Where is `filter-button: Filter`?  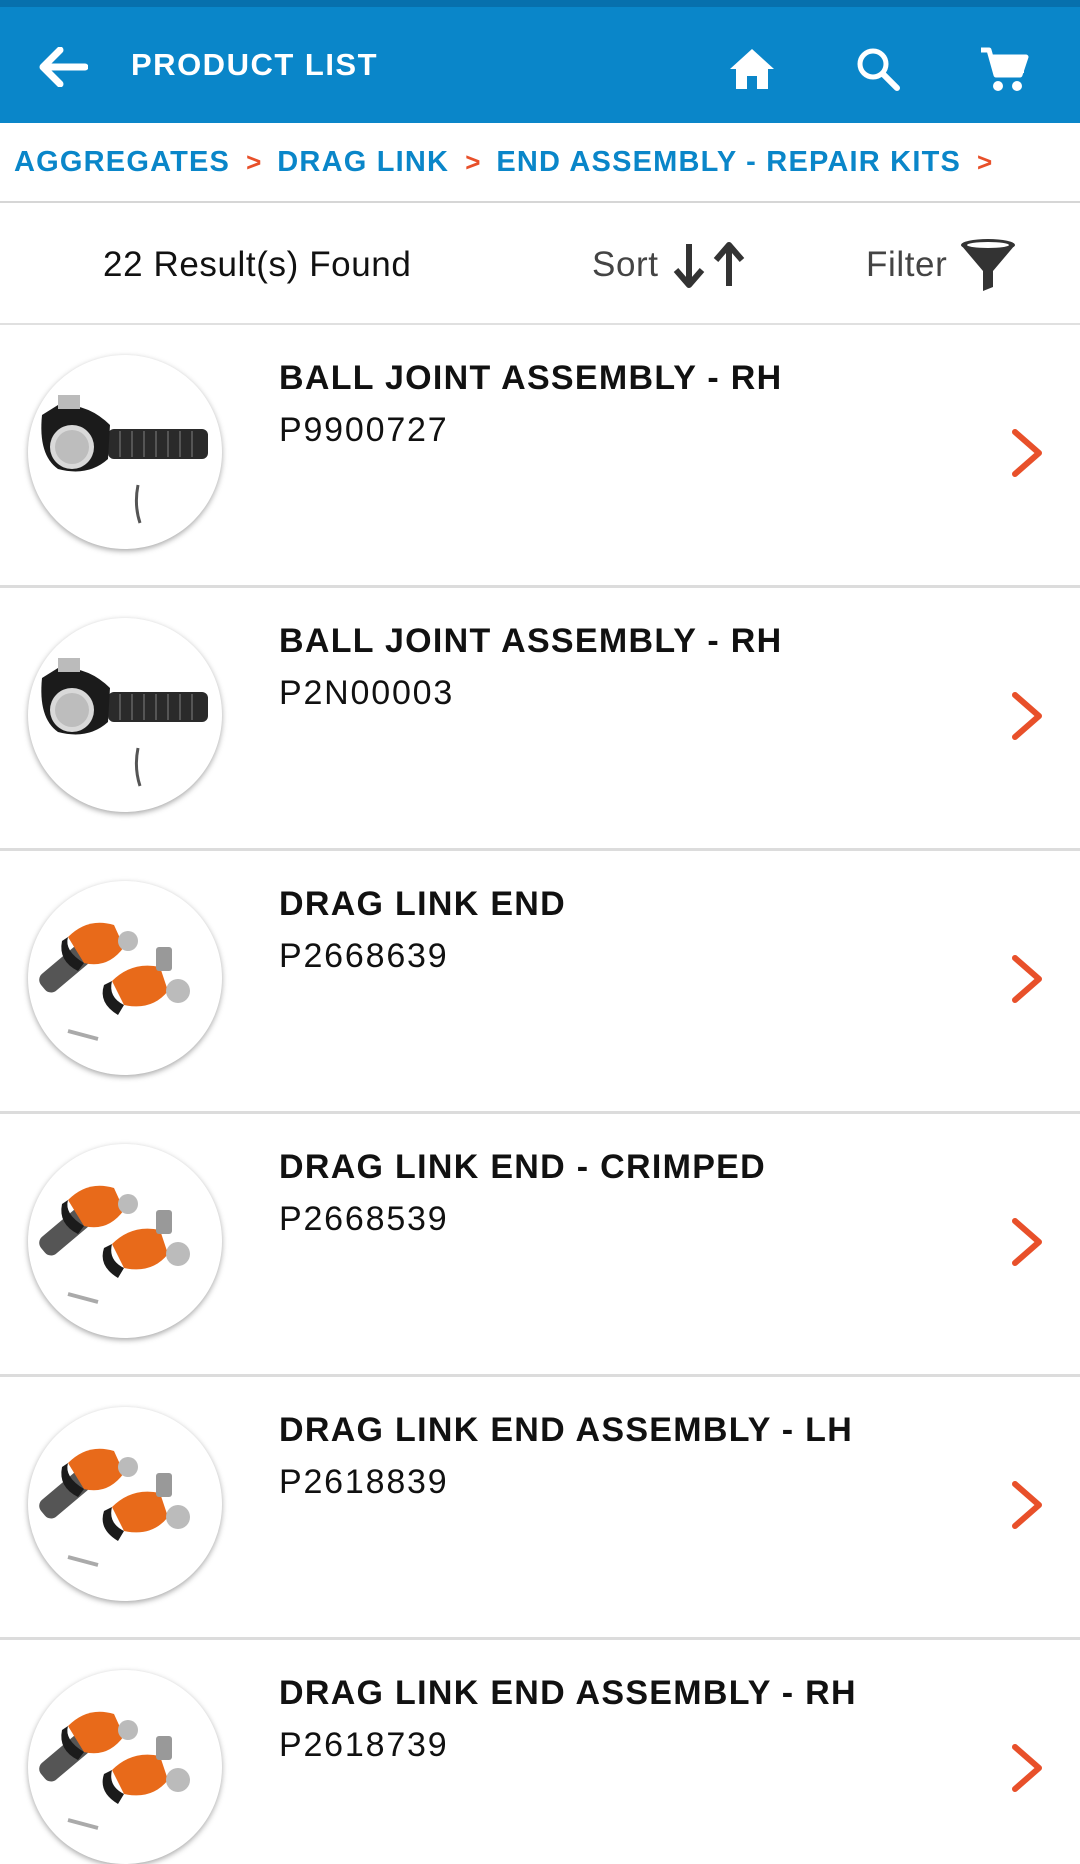
filter-button: Filter is located at coordinates (941, 265).